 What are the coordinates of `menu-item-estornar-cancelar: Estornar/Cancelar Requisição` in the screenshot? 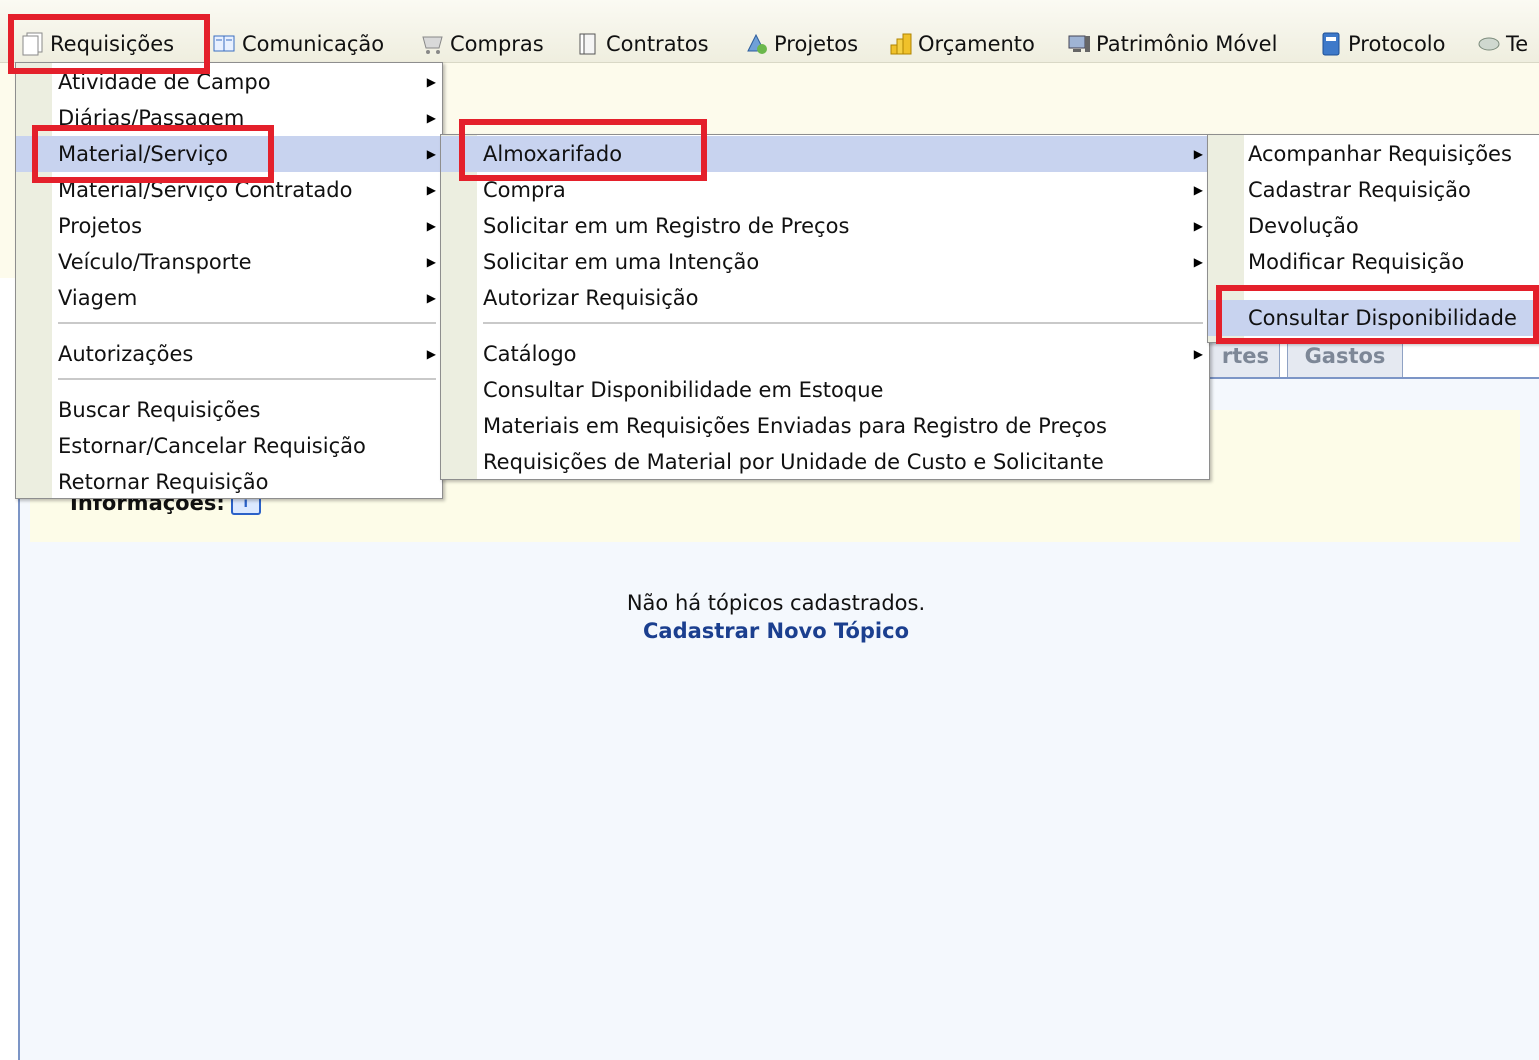 It's located at (229, 446).